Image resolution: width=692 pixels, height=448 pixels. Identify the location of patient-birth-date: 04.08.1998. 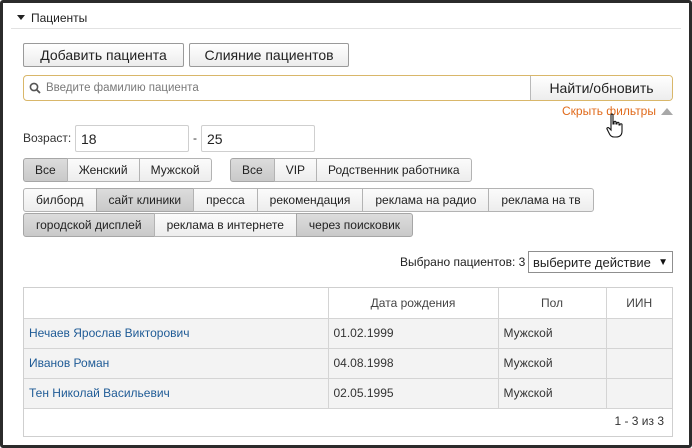
(413, 363).